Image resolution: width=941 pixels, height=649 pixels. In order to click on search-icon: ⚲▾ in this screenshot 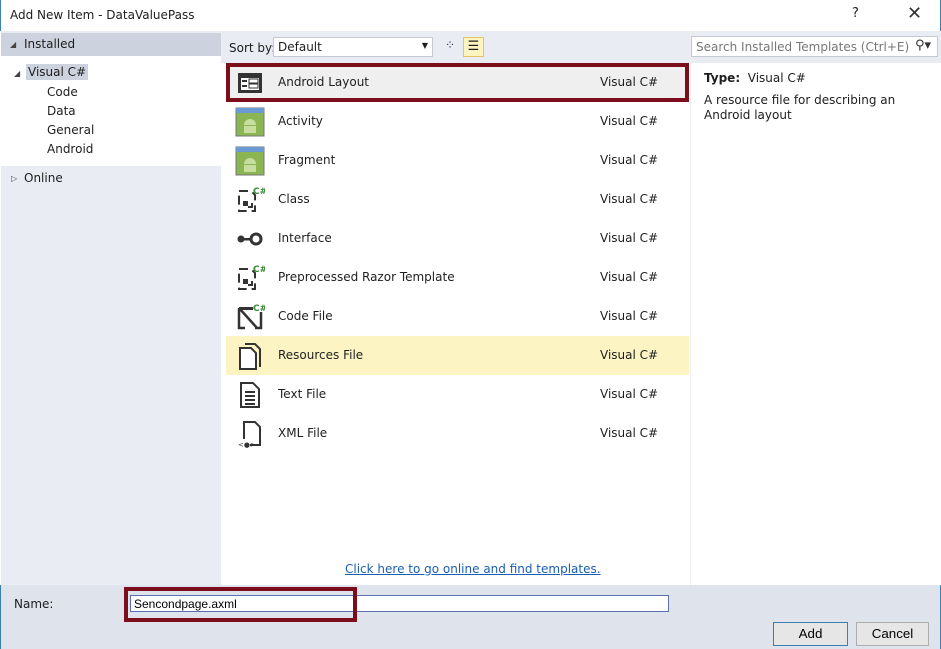, I will do `click(923, 45)`.